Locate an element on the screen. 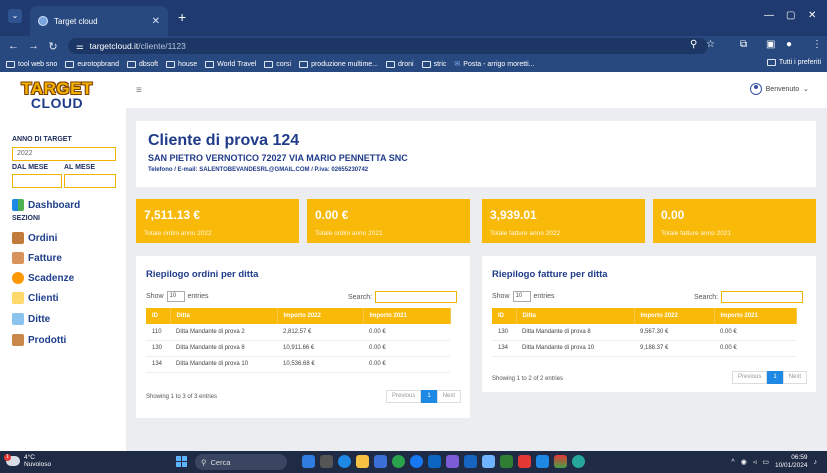 The image size is (827, 473). task-view-icon is located at coordinates (326, 461).